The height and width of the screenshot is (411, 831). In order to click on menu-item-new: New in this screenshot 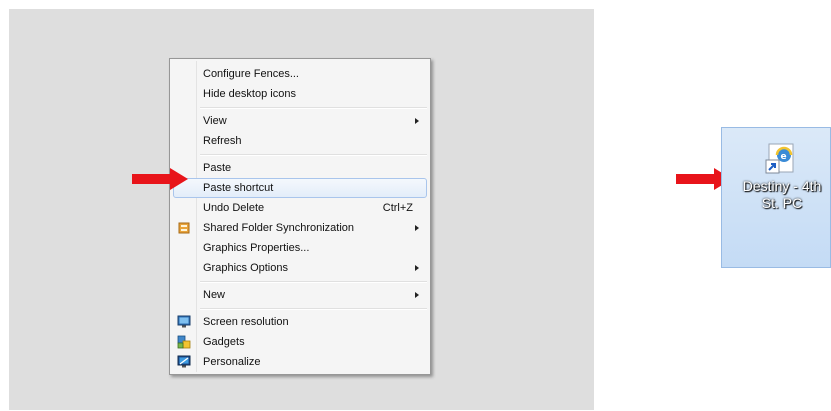, I will do `click(300, 295)`.